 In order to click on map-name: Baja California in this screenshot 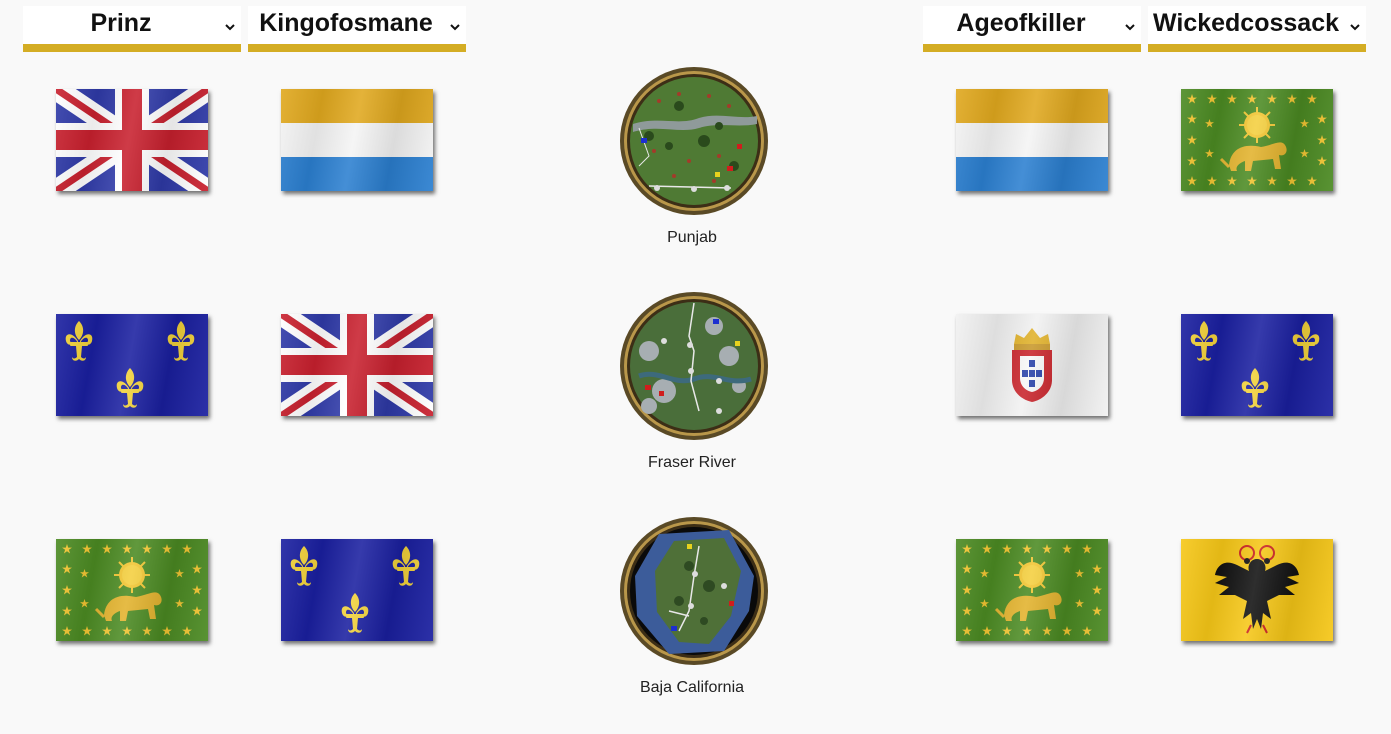, I will do `click(692, 687)`.